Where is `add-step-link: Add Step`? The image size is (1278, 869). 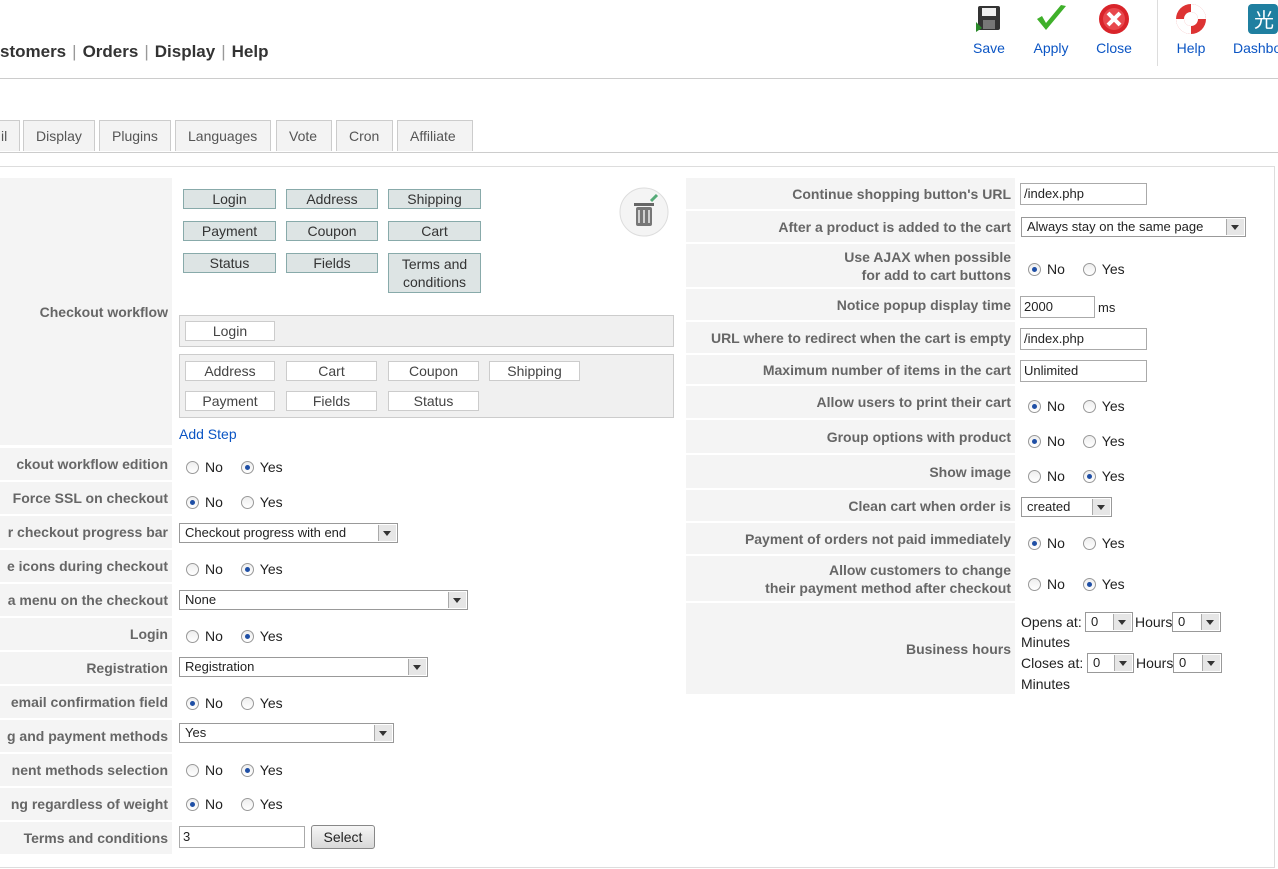 add-step-link: Add Step is located at coordinates (208, 434).